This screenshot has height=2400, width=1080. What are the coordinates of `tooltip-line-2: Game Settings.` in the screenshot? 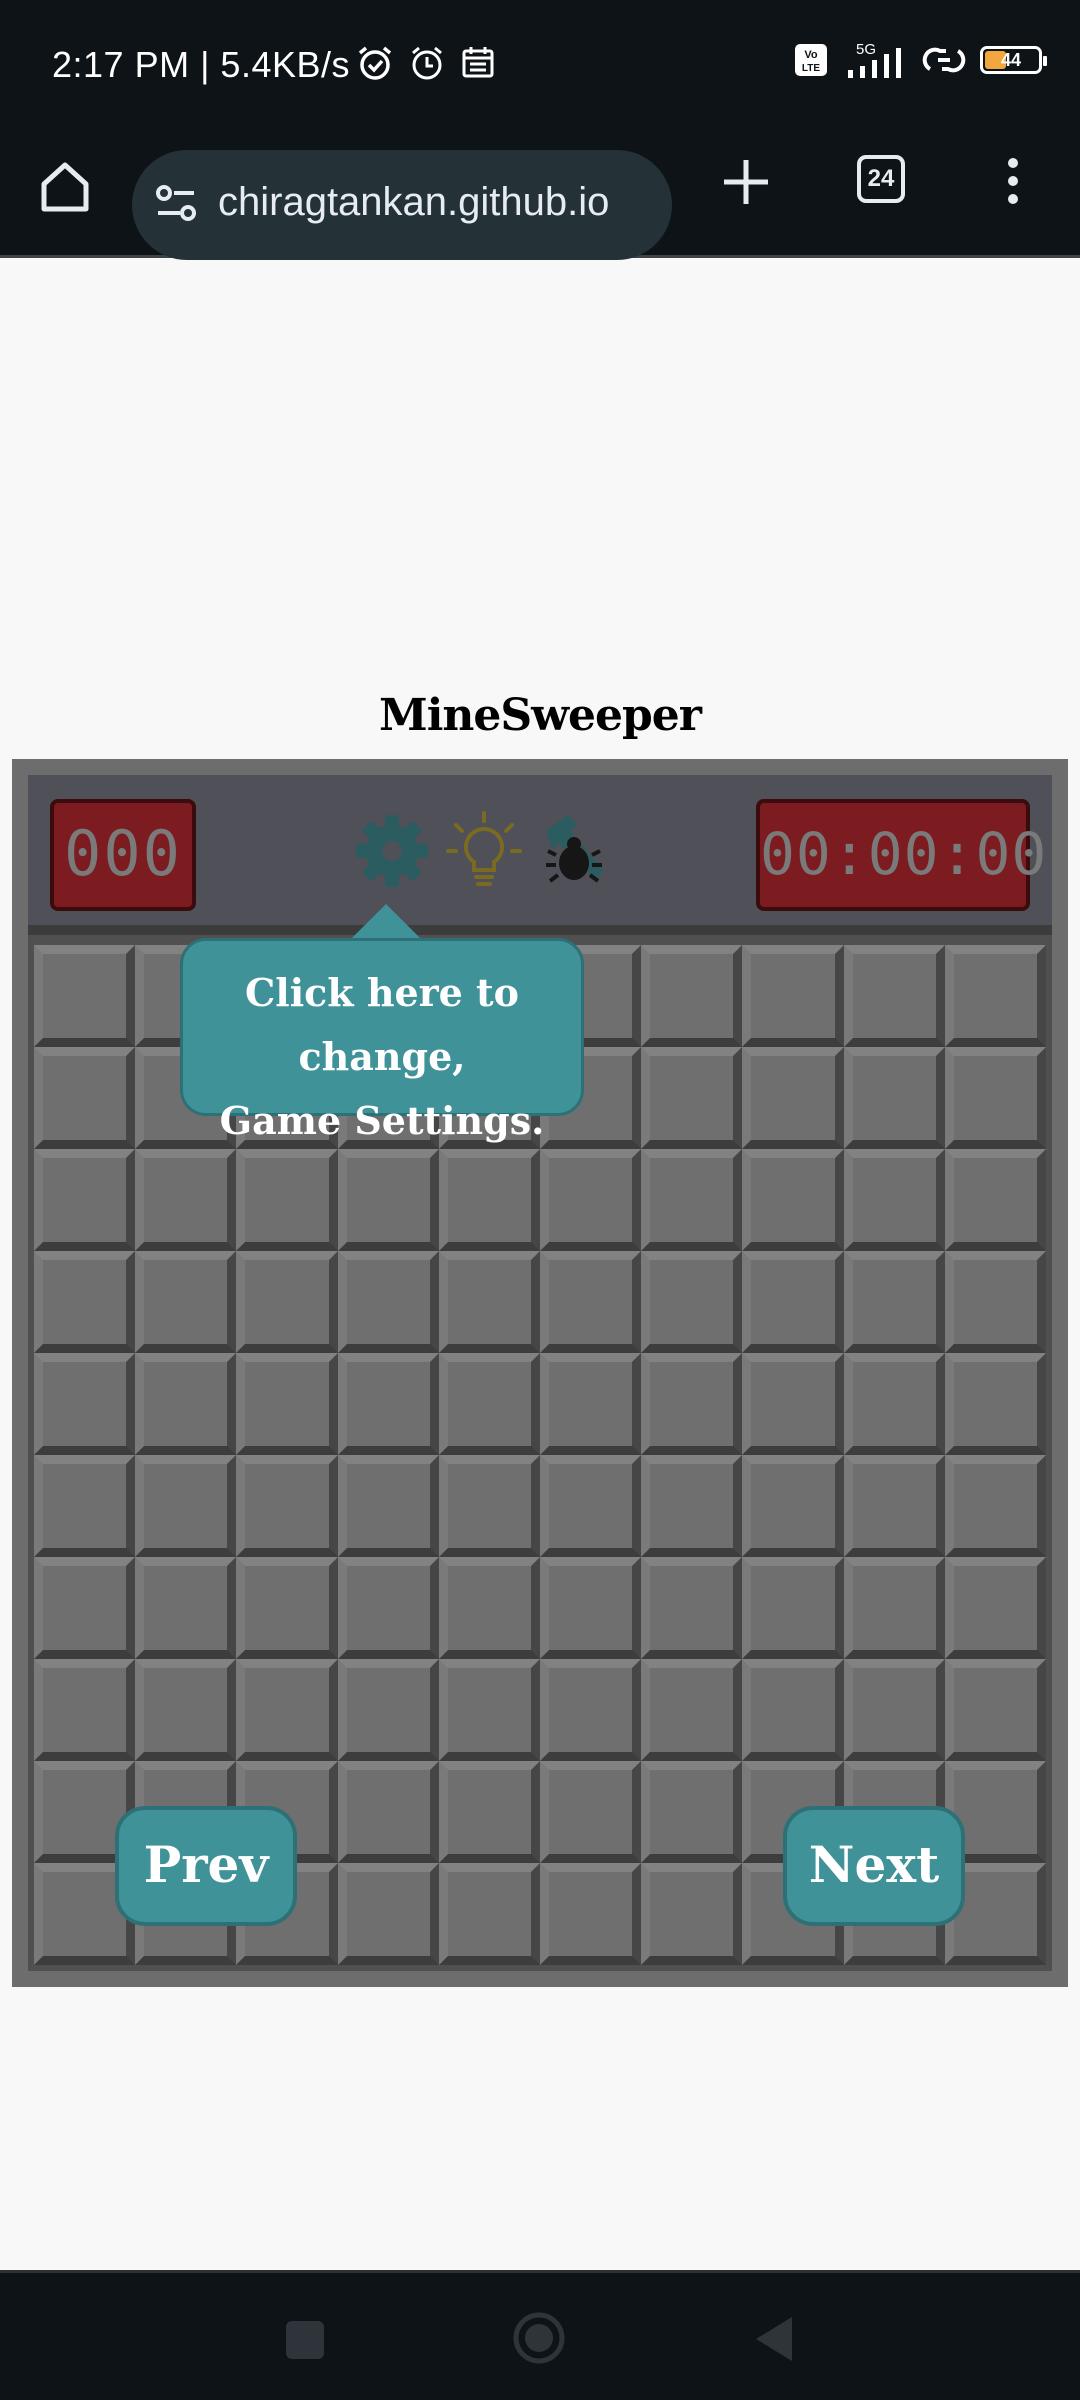 It's located at (382, 1120).